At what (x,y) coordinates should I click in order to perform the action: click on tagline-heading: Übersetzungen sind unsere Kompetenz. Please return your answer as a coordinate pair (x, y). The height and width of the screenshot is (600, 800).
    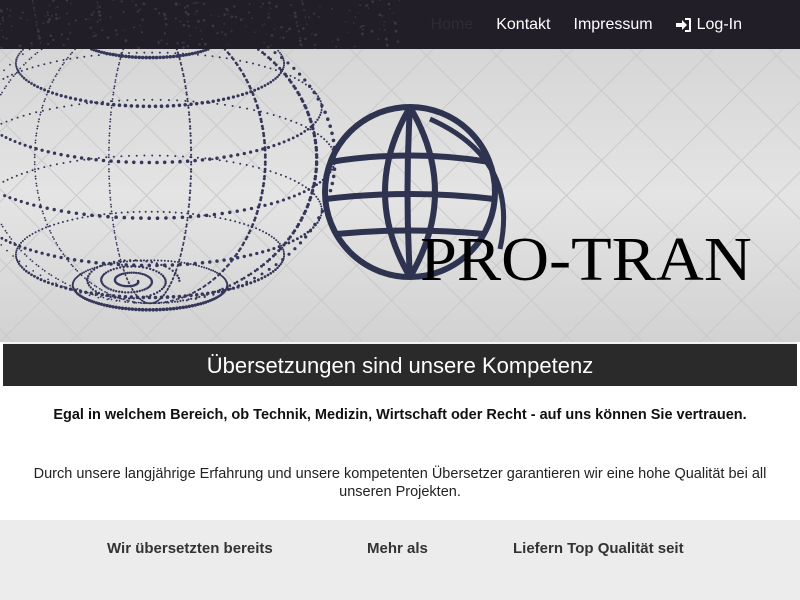
    Looking at the image, I should click on (400, 365).